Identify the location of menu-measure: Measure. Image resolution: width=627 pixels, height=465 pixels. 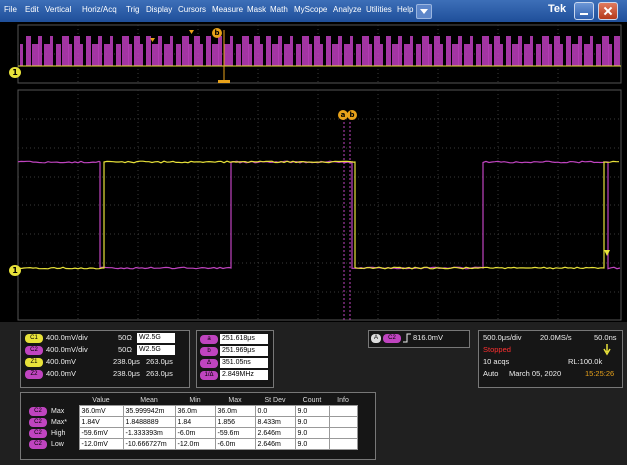
(227, 9).